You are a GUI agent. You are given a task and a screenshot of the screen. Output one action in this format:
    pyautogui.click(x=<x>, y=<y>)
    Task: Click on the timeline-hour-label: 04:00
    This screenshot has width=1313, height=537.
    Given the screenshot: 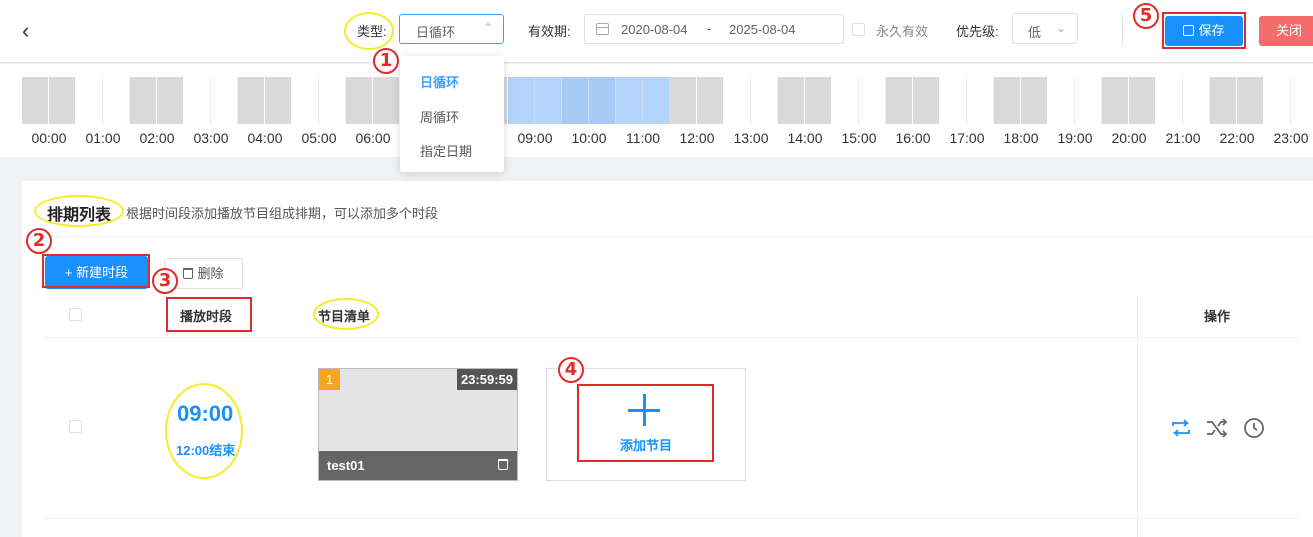 What is the action you would take?
    pyautogui.click(x=265, y=138)
    